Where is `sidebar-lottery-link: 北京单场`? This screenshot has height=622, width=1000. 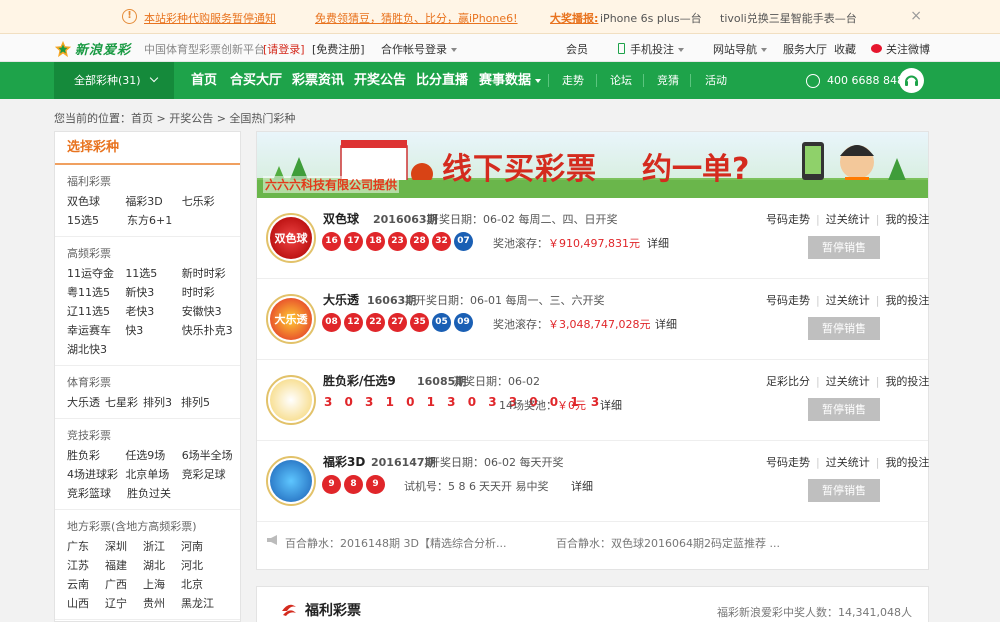 sidebar-lottery-link: 北京单场 is located at coordinates (153, 474).